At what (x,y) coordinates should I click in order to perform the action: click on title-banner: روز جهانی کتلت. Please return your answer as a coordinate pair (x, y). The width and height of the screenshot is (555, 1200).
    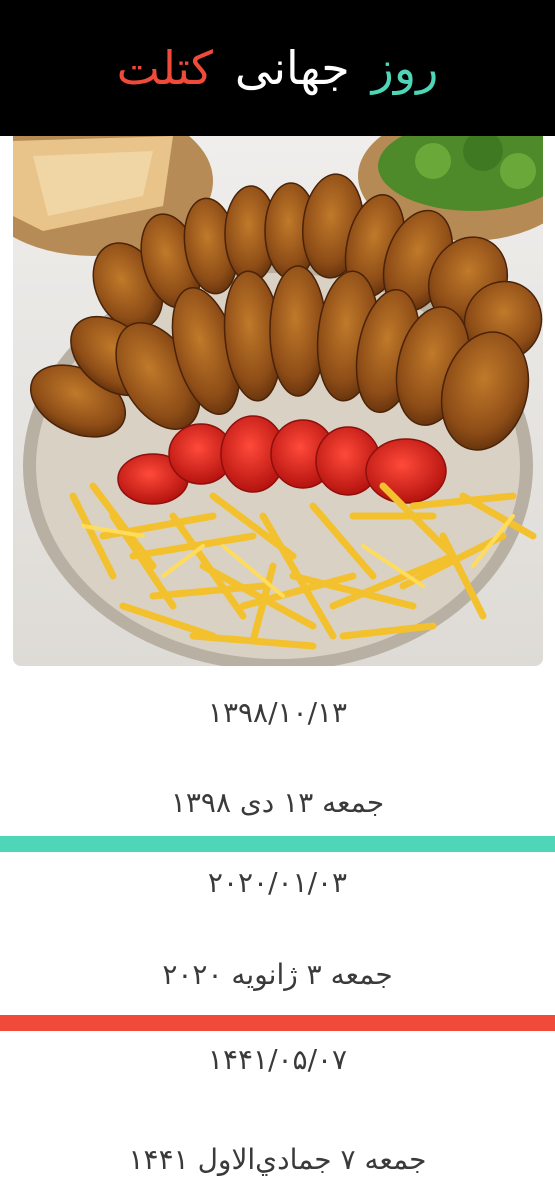
    Looking at the image, I should click on (277, 68).